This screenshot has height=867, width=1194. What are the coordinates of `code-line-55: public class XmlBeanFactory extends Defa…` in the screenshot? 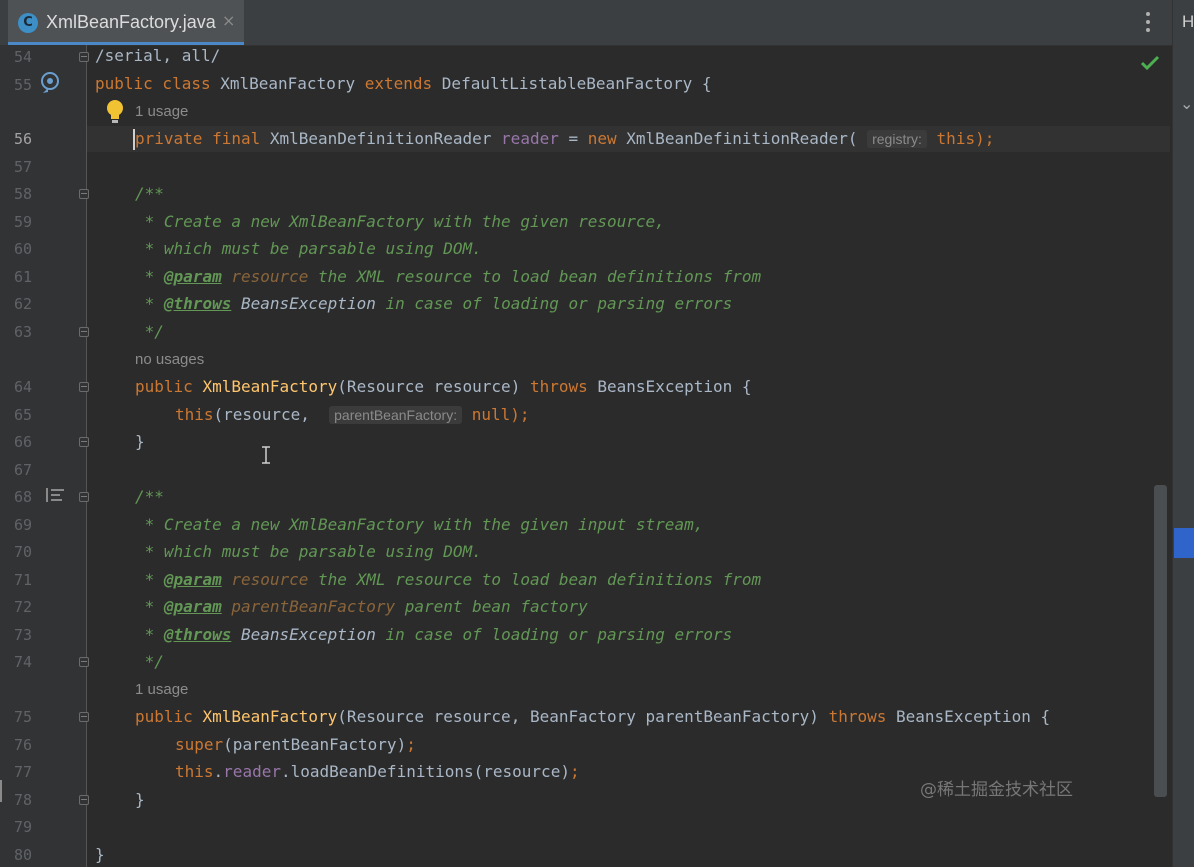 It's located at (403, 83).